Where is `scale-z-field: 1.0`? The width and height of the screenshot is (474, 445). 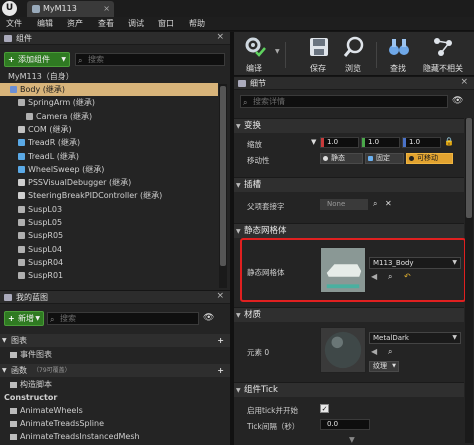 scale-z-field: 1.0 is located at coordinates (421, 142).